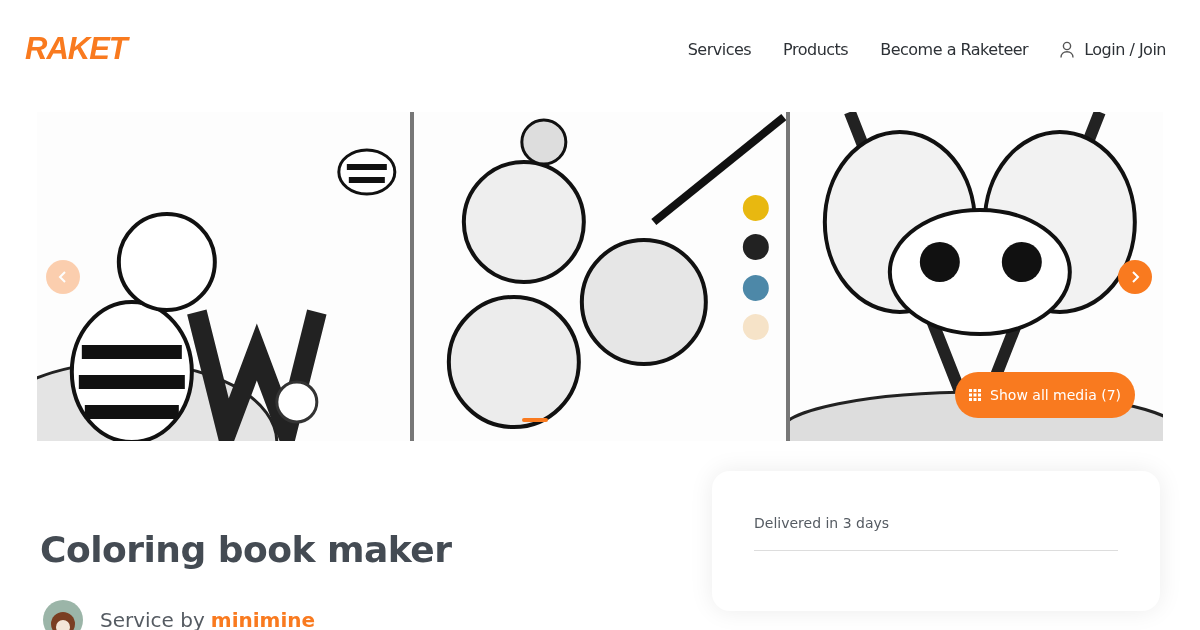 The width and height of the screenshot is (1200, 630). Describe the element at coordinates (535, 420) in the screenshot. I see `carousel-indicator` at that location.